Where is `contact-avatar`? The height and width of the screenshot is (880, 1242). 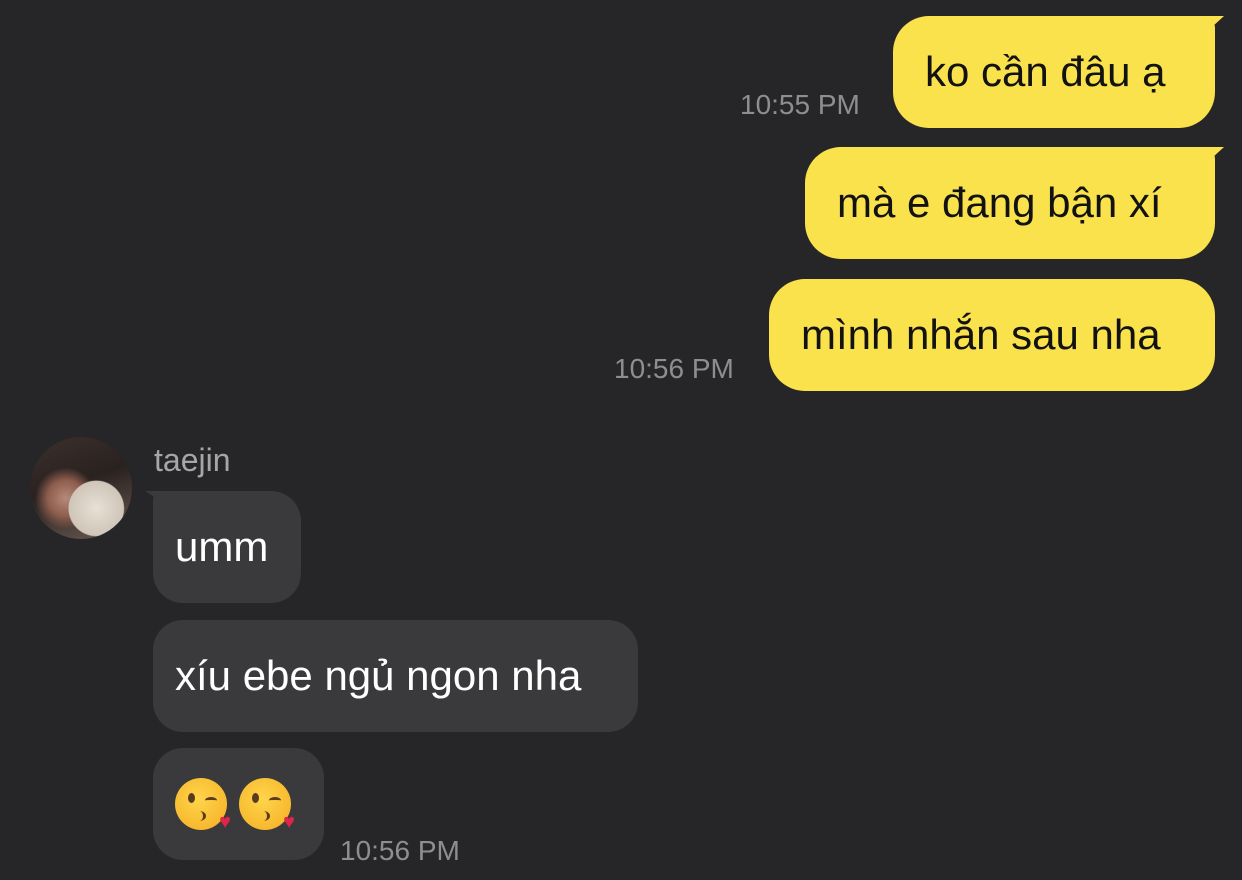 contact-avatar is located at coordinates (81, 488).